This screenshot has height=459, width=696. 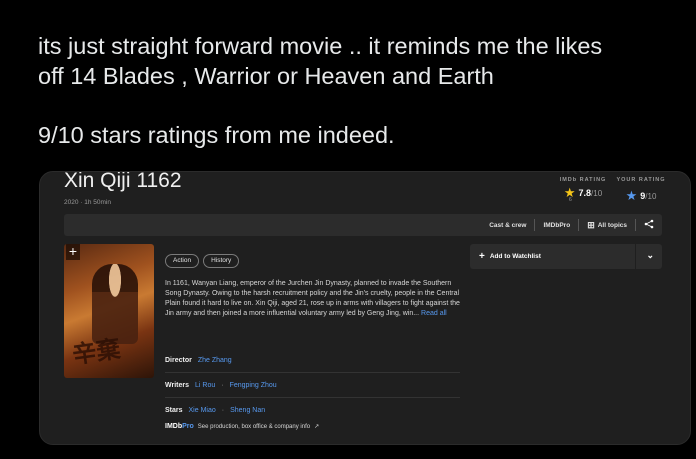 What do you see at coordinates (215, 360) in the screenshot?
I see `director-link: Zhe Zhang` at bounding box center [215, 360].